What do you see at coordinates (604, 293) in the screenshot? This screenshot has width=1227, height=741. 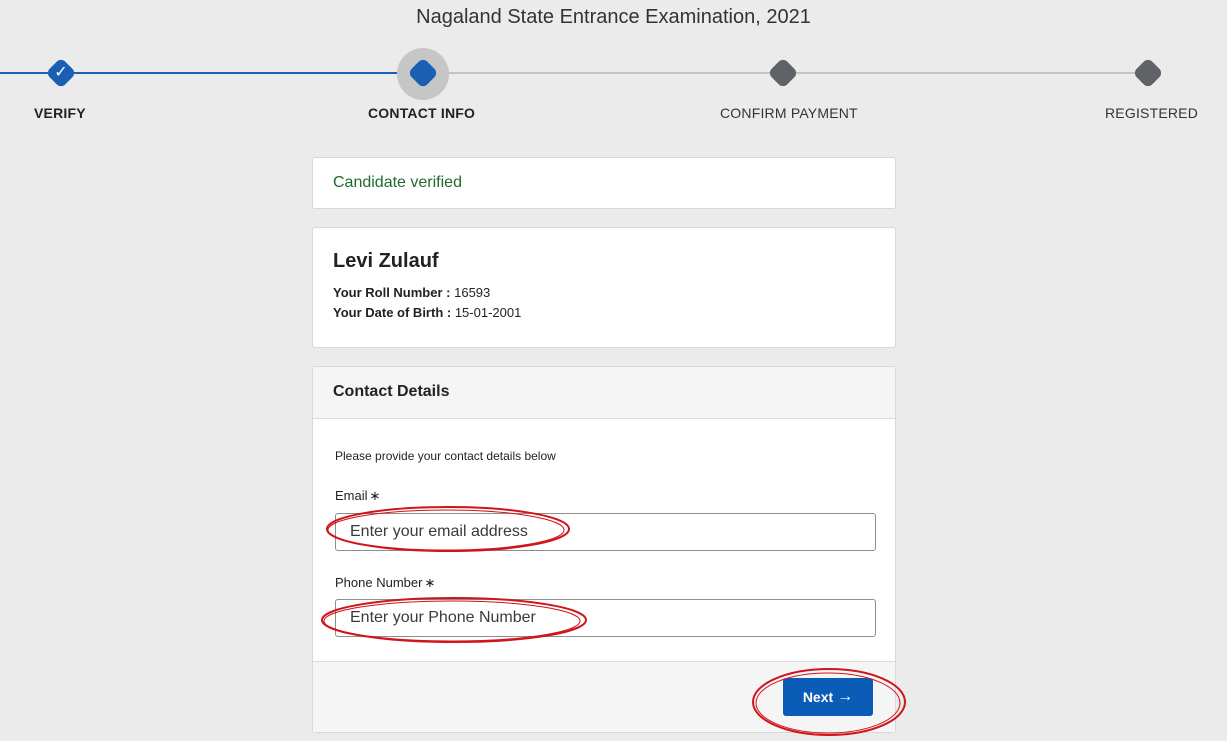 I see `roll-number-line: Your Roll Number : 16593` at bounding box center [604, 293].